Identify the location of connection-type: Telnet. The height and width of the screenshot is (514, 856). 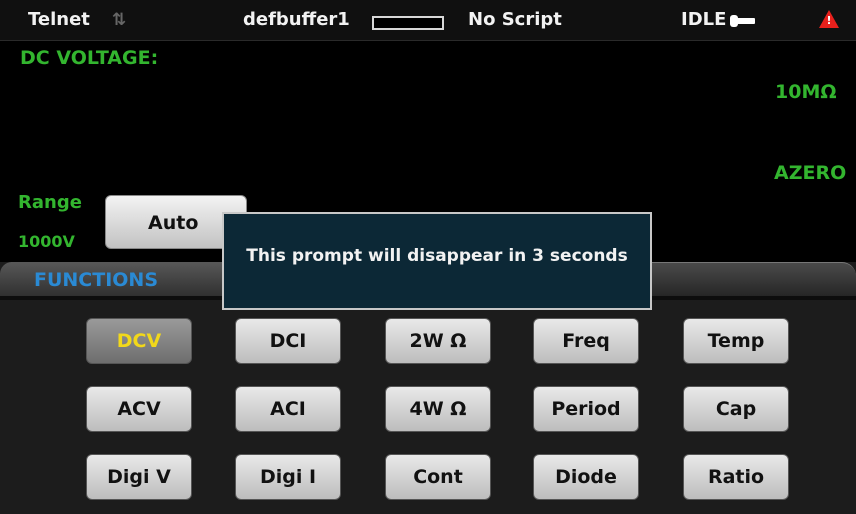
(59, 20).